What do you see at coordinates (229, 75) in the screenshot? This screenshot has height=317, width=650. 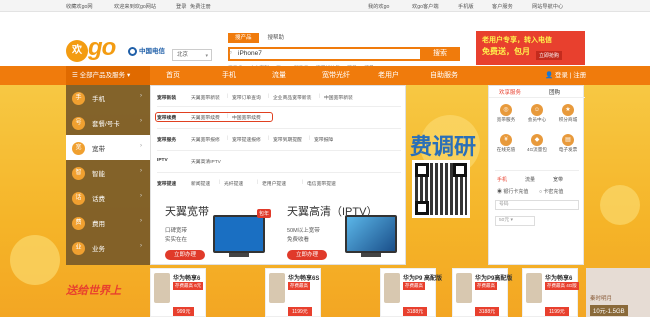 I see `nav-phone: 手机` at bounding box center [229, 75].